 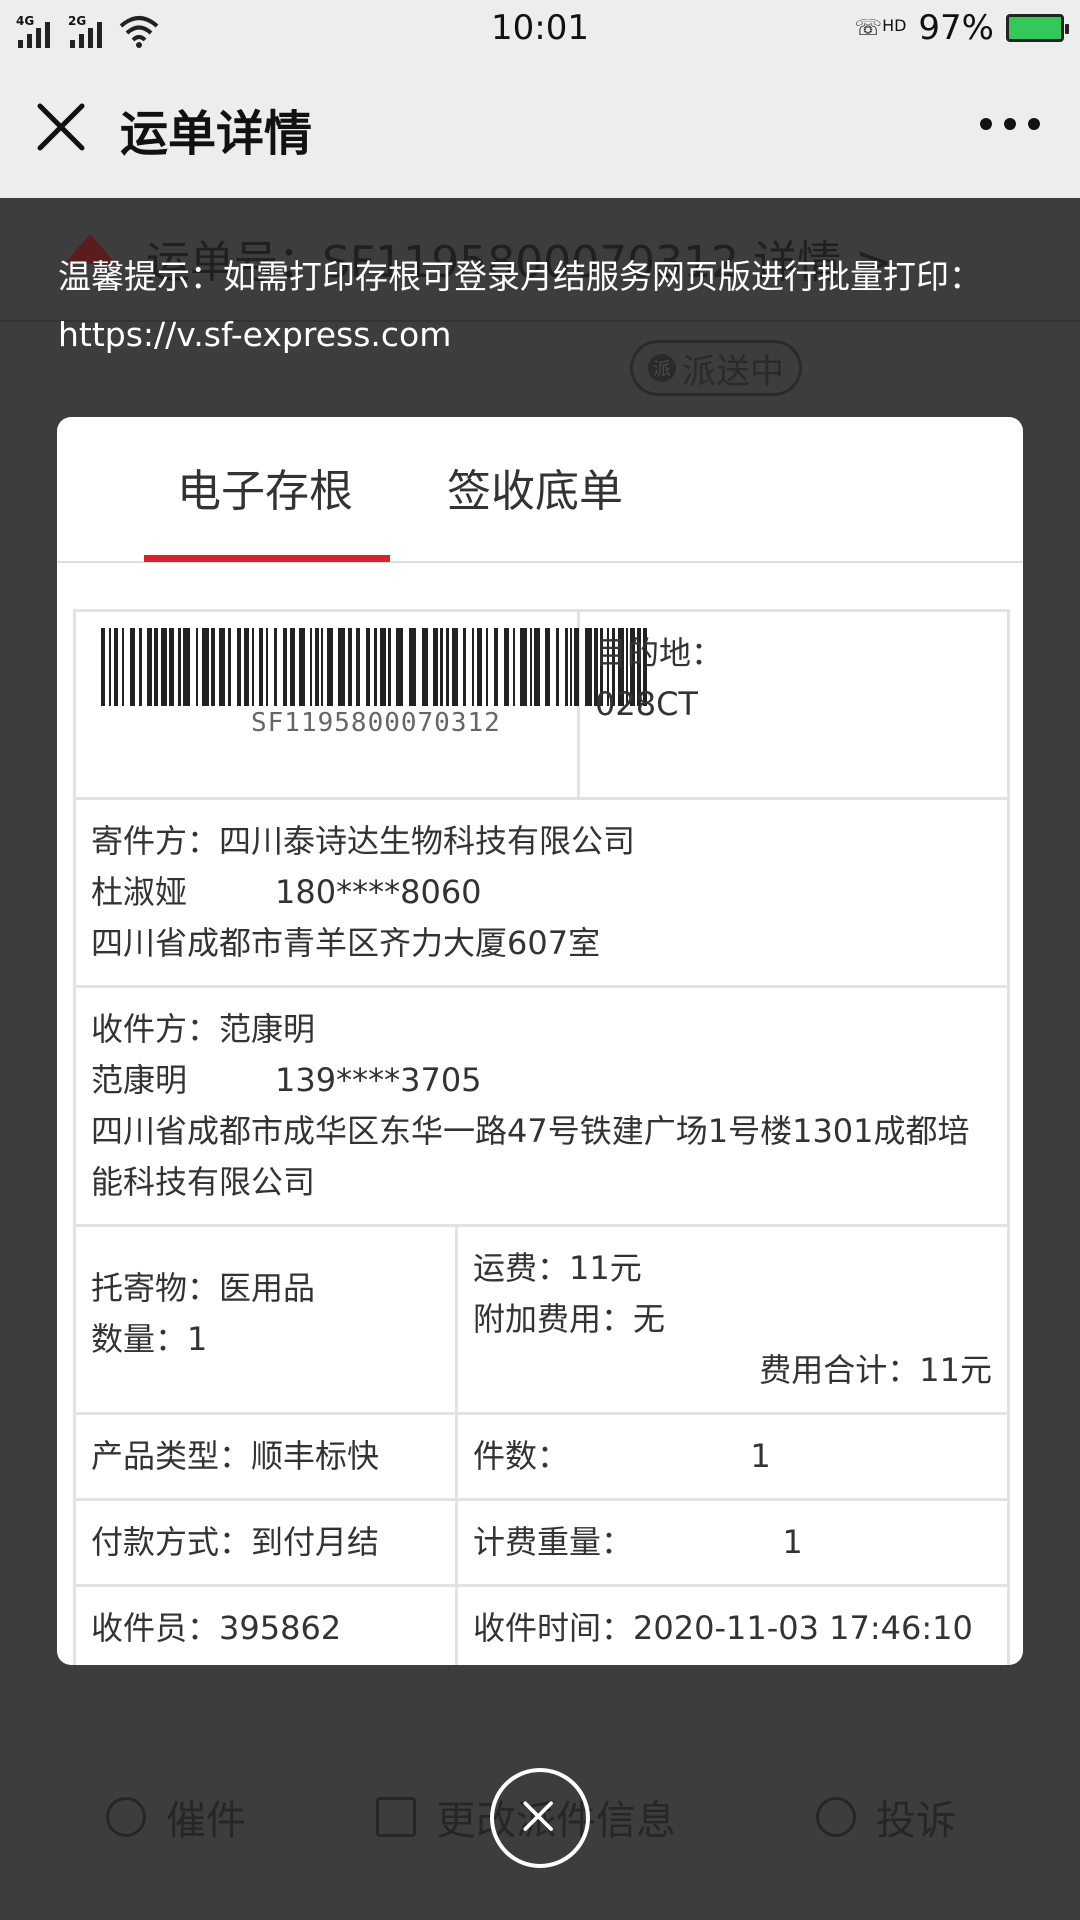 I want to click on close-x-glyph, so click(x=538, y=1816).